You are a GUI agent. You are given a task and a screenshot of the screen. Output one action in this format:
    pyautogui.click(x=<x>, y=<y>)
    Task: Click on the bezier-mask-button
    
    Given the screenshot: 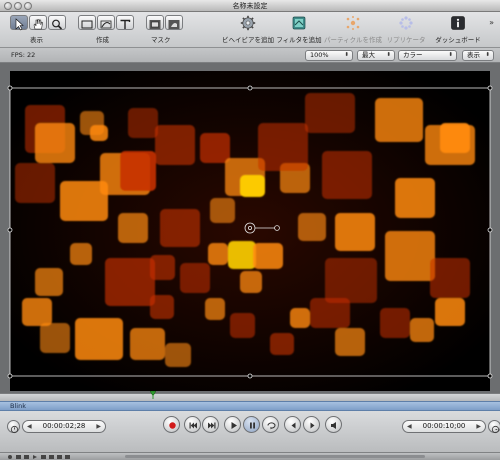 What is the action you would take?
    pyautogui.click(x=174, y=22)
    